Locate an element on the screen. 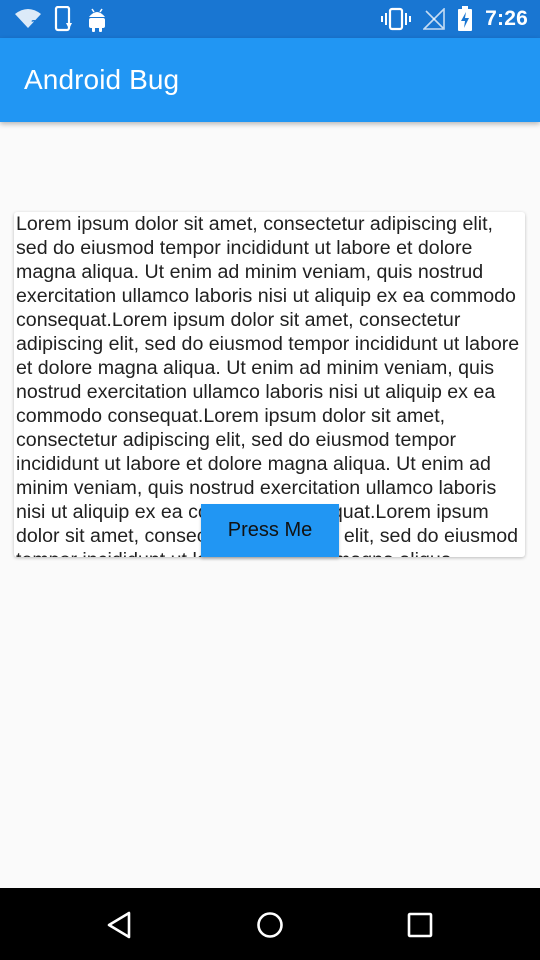  status-right-icons: 7:26 is located at coordinates (454, 19).